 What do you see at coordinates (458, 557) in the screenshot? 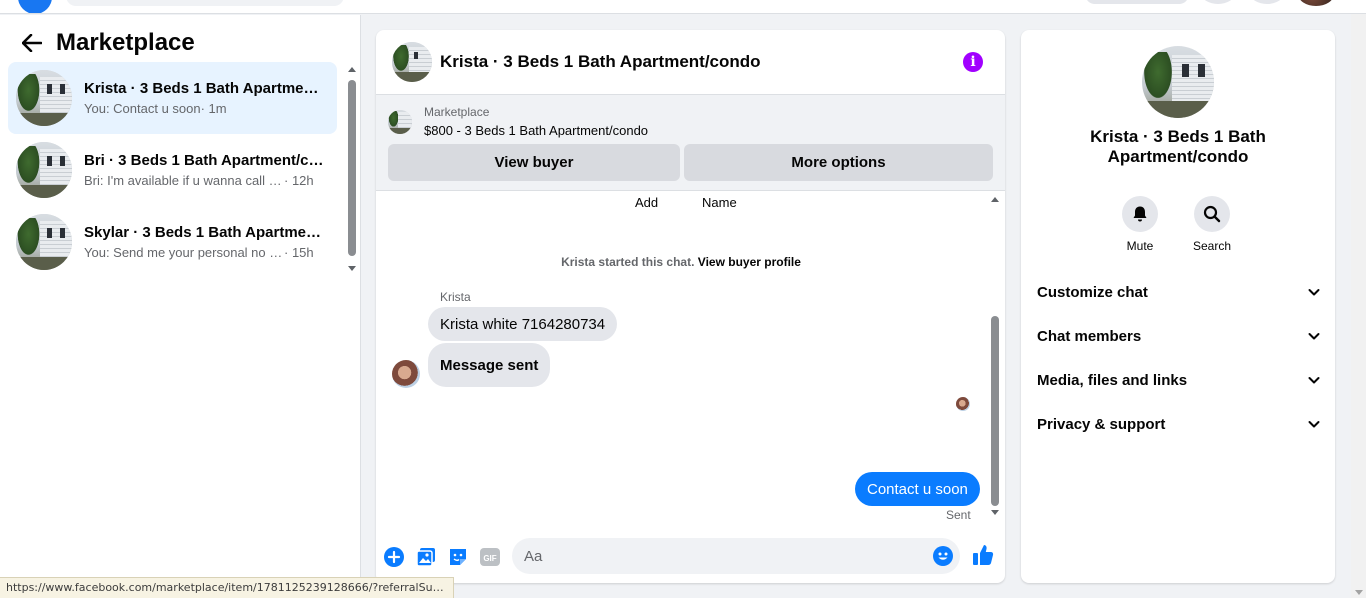
I see `sticker-icon` at bounding box center [458, 557].